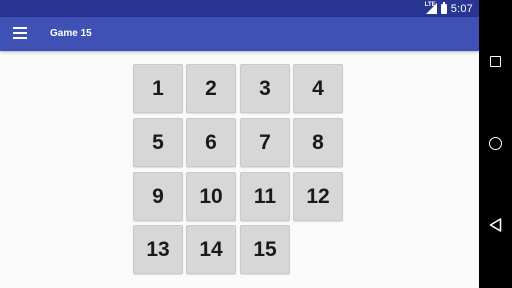  Describe the element at coordinates (265, 142) in the screenshot. I see `tile-7: 7` at that location.